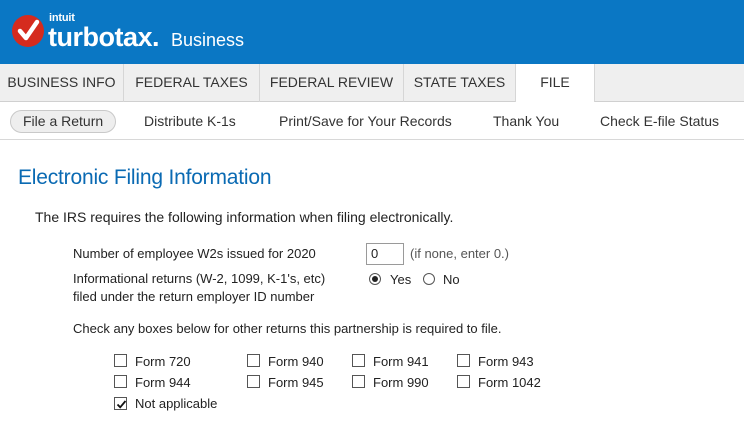 The height and width of the screenshot is (439, 744). What do you see at coordinates (192, 83) in the screenshot?
I see `tab-federal-taxes: FEDERAL TAXES` at bounding box center [192, 83].